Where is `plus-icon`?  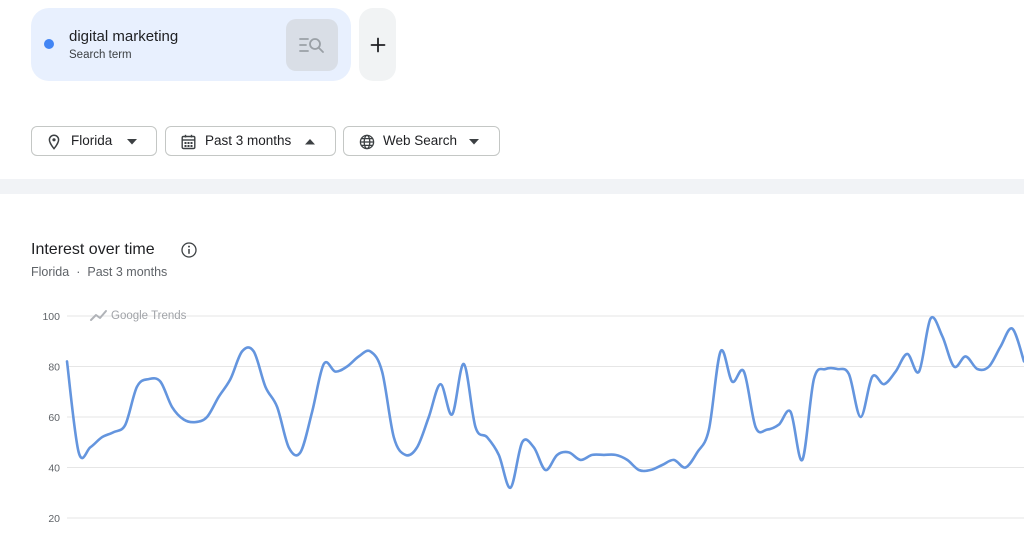
plus-icon is located at coordinates (377, 44).